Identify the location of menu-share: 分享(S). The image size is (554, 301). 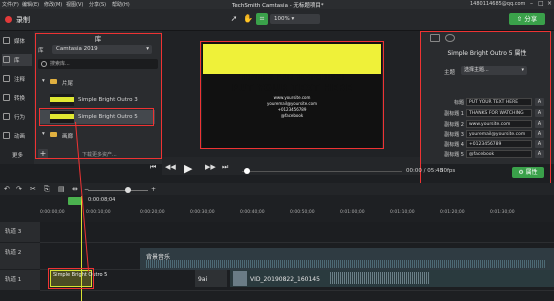
(97, 4).